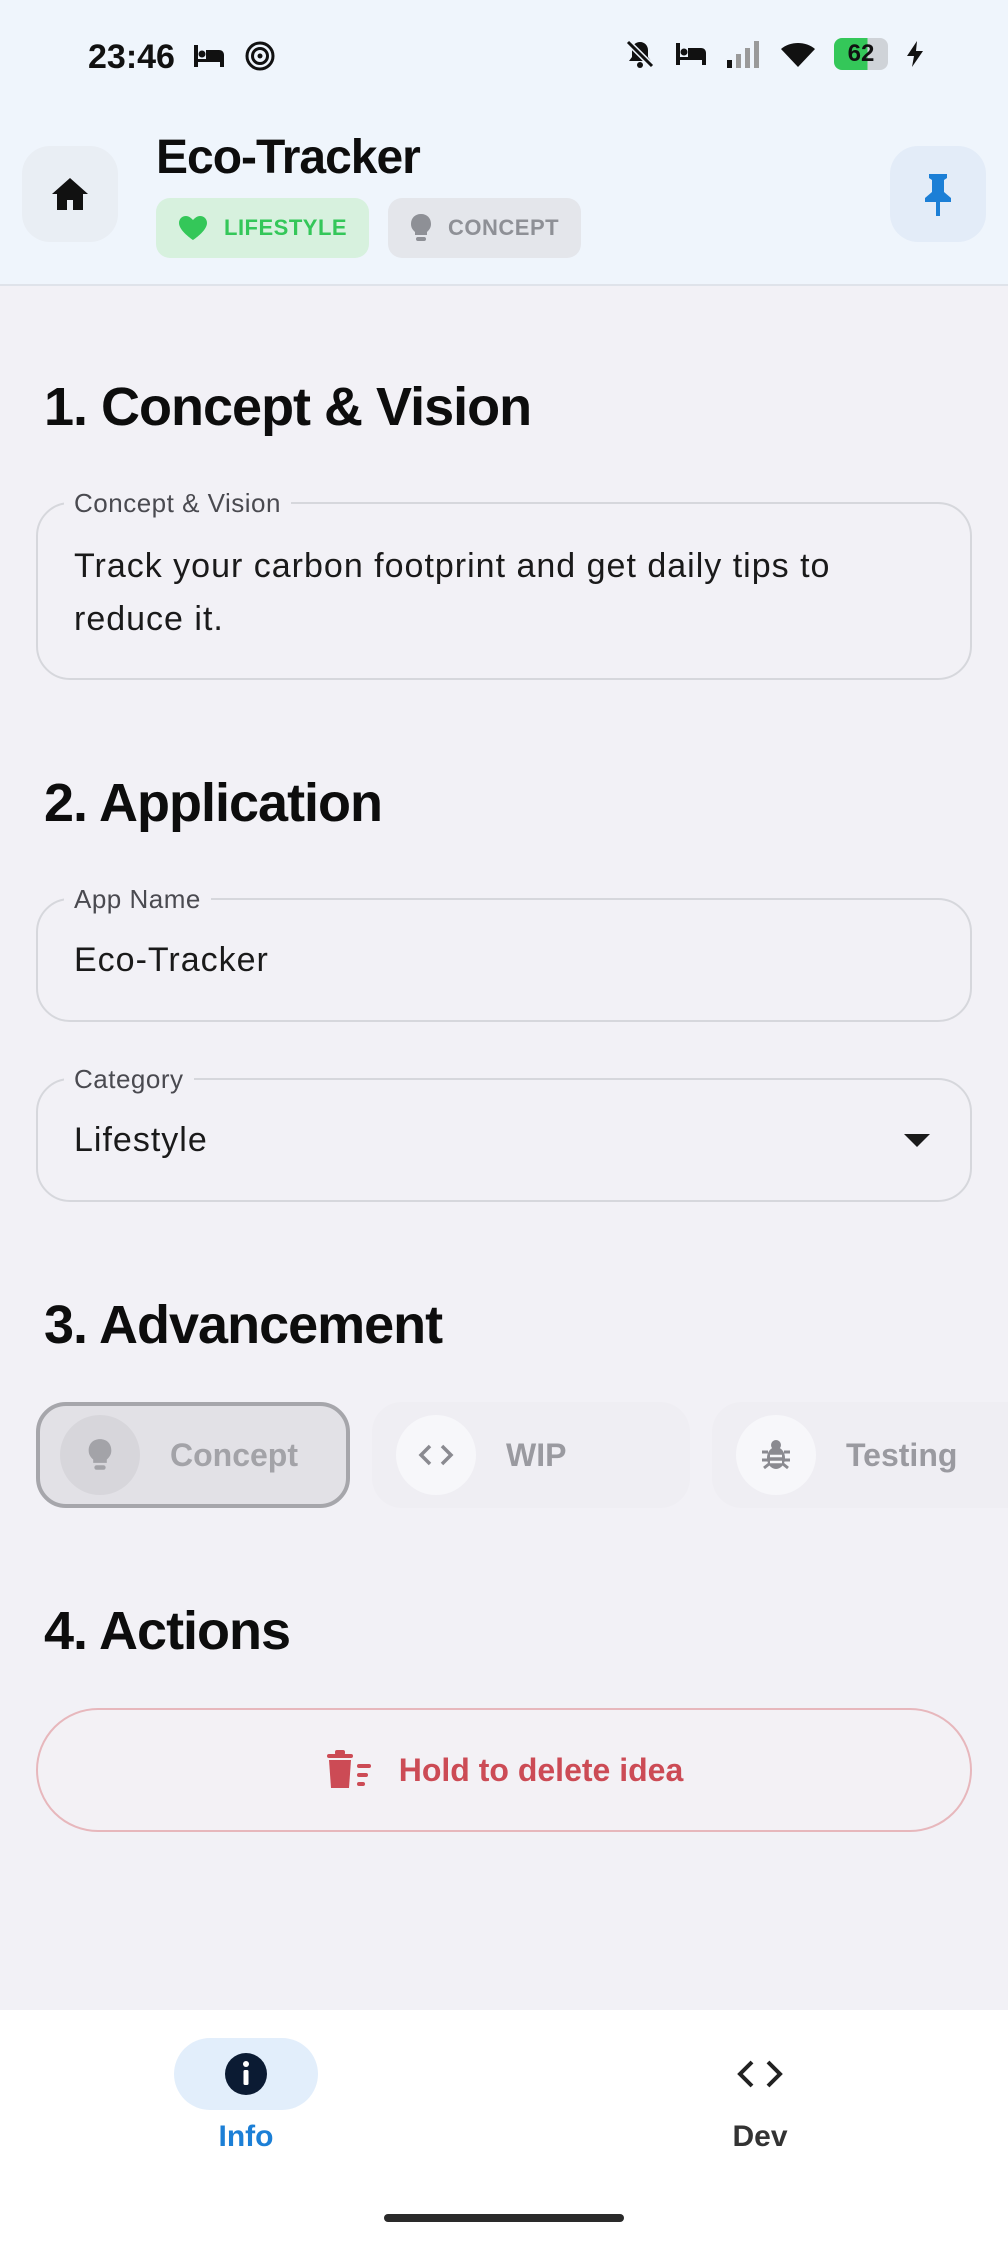  What do you see at coordinates (260, 56) in the screenshot?
I see `spiral-icon` at bounding box center [260, 56].